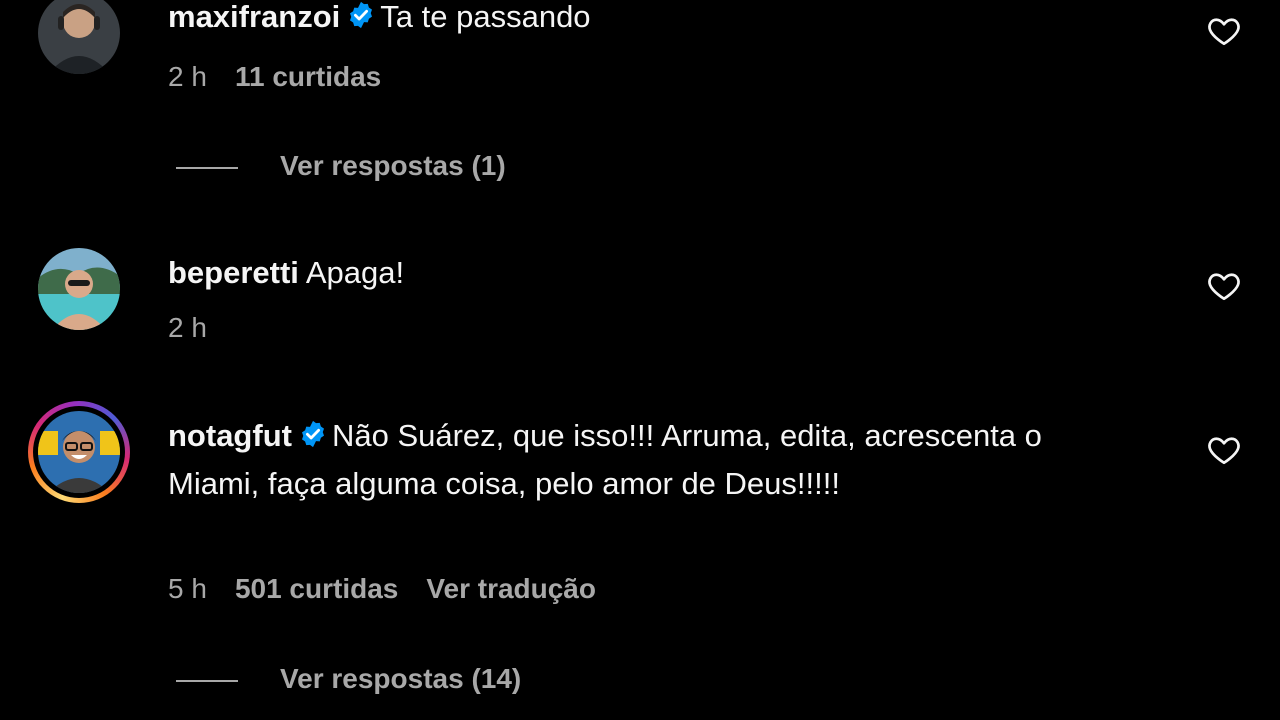 The height and width of the screenshot is (720, 1280). Describe the element at coordinates (316, 588) in the screenshot. I see `likes-count-button: 501 curtidas` at that location.